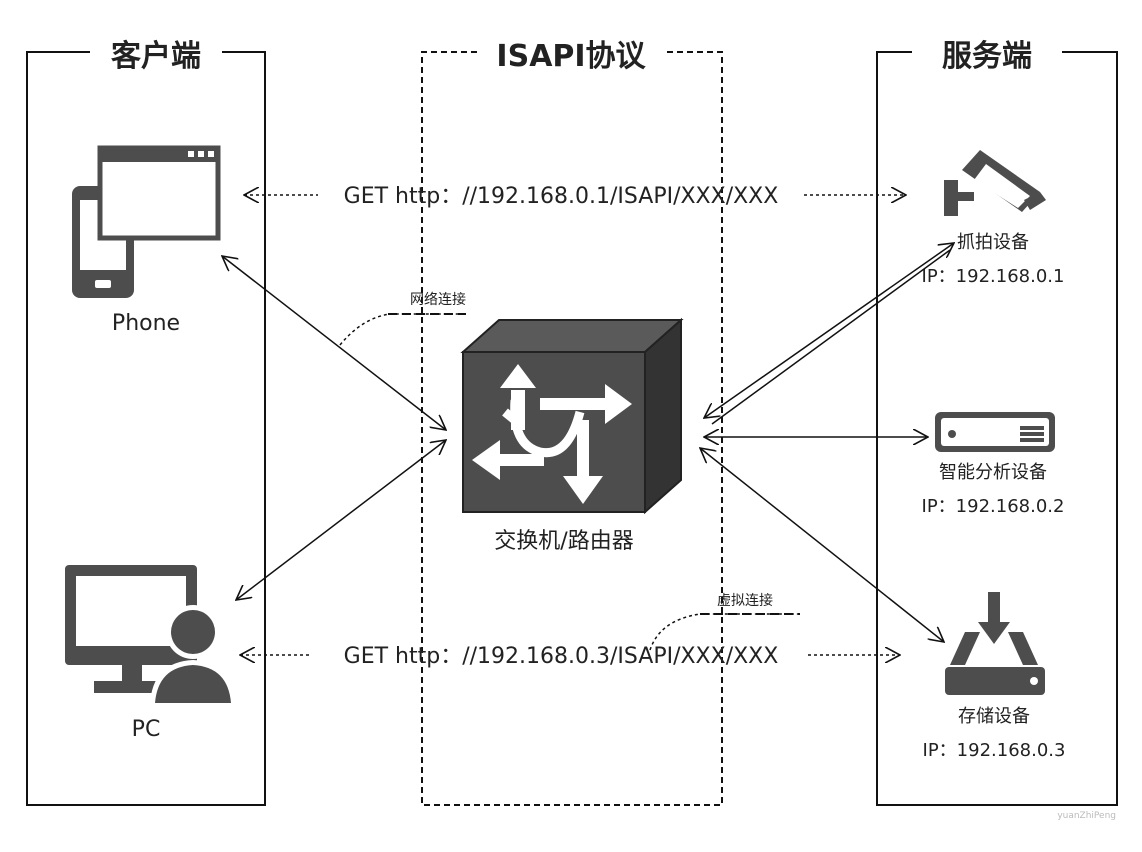 This screenshot has width=1142, height=852. Describe the element at coordinates (146, 323) in the screenshot. I see `phone-label: Phone` at that location.